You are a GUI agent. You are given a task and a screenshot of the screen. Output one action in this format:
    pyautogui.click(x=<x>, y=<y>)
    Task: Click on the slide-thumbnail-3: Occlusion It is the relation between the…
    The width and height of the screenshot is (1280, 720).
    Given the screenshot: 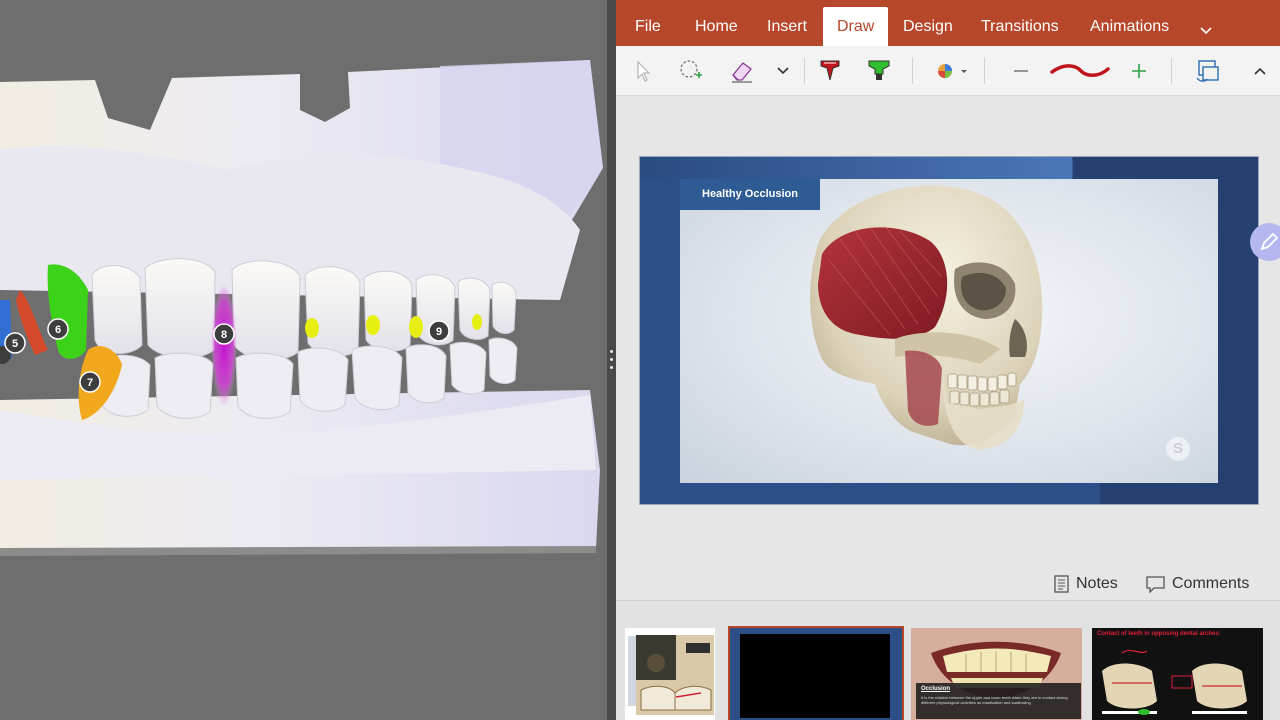 What is the action you would take?
    pyautogui.click(x=996, y=674)
    